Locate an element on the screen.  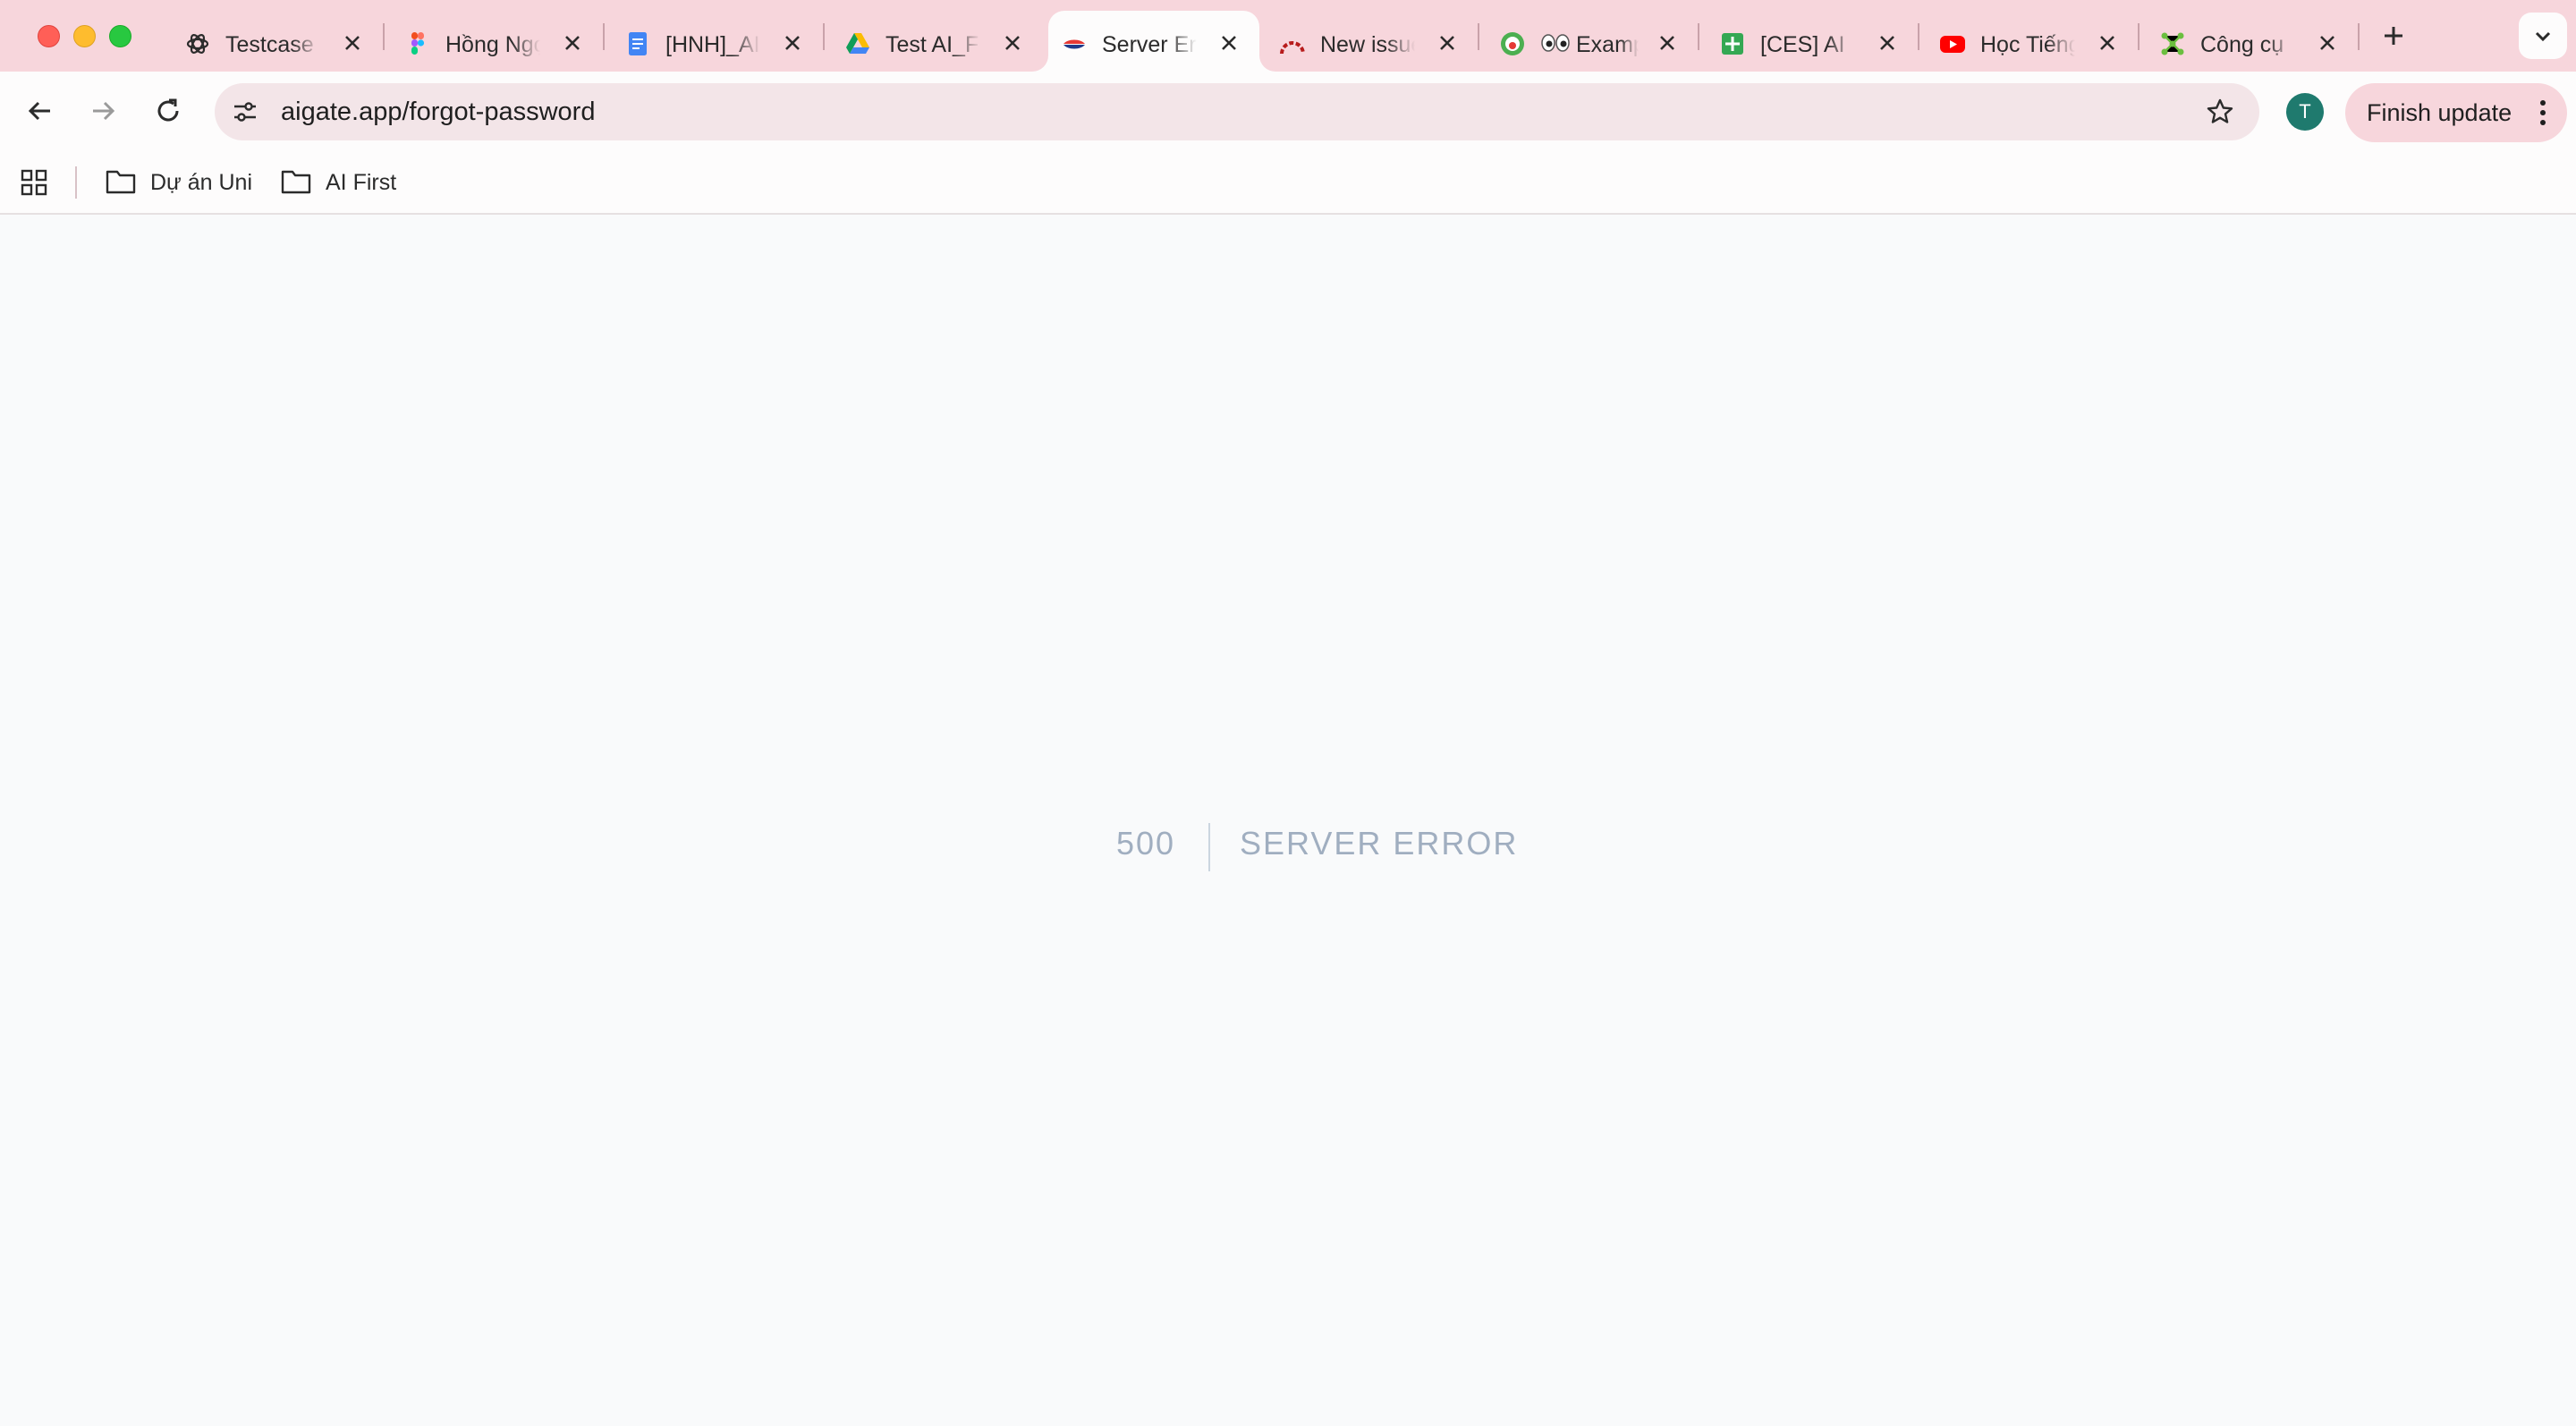
apps-grid-icon is located at coordinates (34, 183).